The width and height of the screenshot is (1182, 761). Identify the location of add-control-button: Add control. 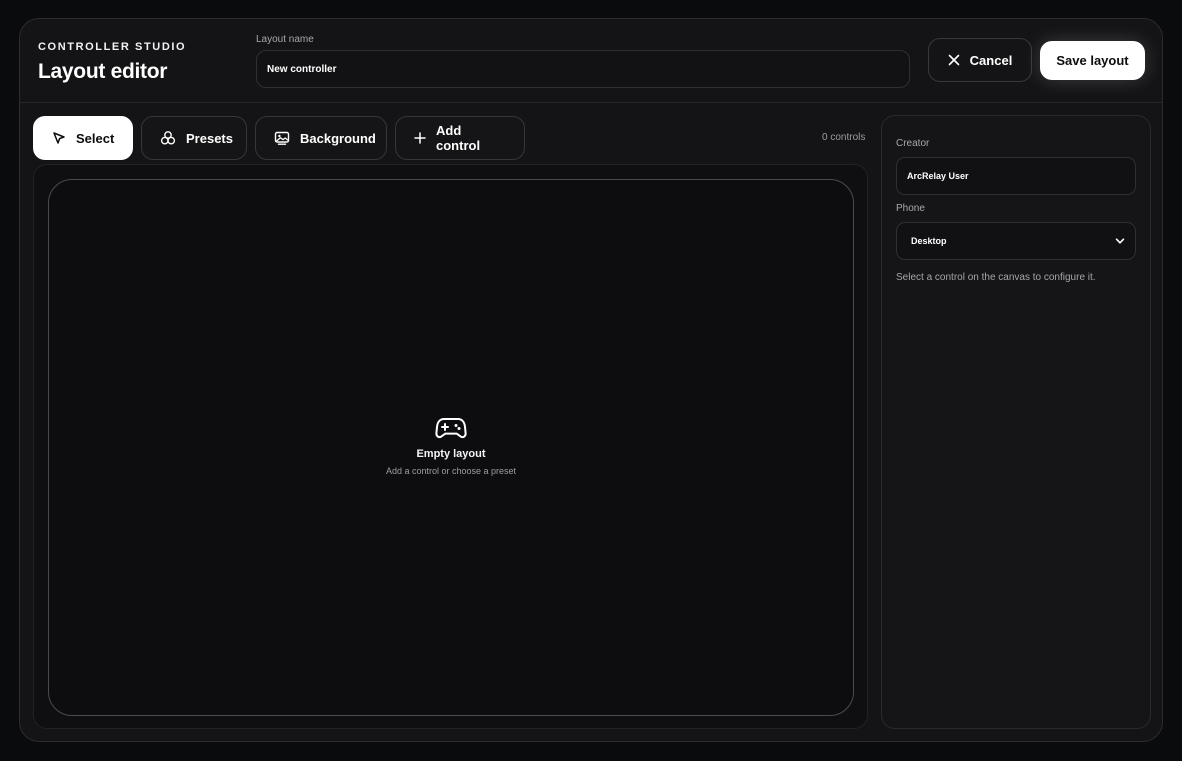
(460, 138).